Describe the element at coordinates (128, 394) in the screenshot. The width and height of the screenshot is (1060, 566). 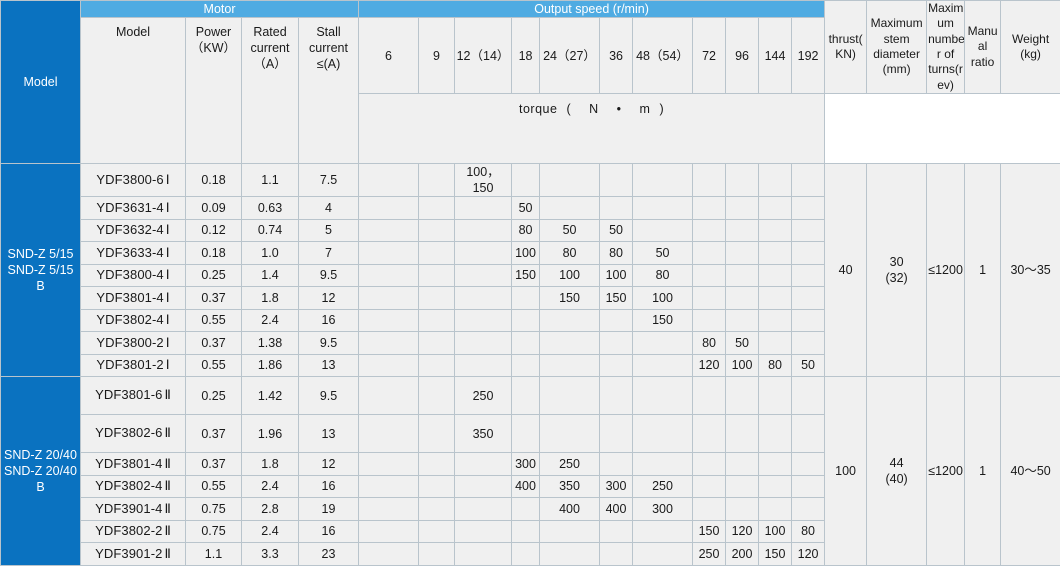
I see `model-code: YDF3801-6` at that location.